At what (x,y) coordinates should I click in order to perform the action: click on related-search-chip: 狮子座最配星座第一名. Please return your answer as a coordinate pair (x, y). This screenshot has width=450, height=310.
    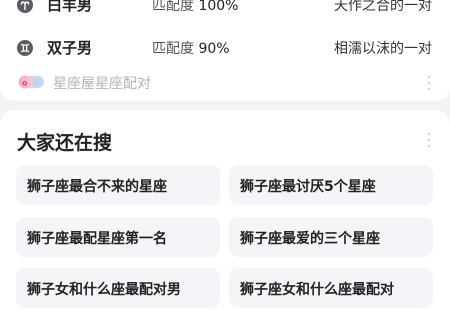
    Looking at the image, I should click on (118, 237).